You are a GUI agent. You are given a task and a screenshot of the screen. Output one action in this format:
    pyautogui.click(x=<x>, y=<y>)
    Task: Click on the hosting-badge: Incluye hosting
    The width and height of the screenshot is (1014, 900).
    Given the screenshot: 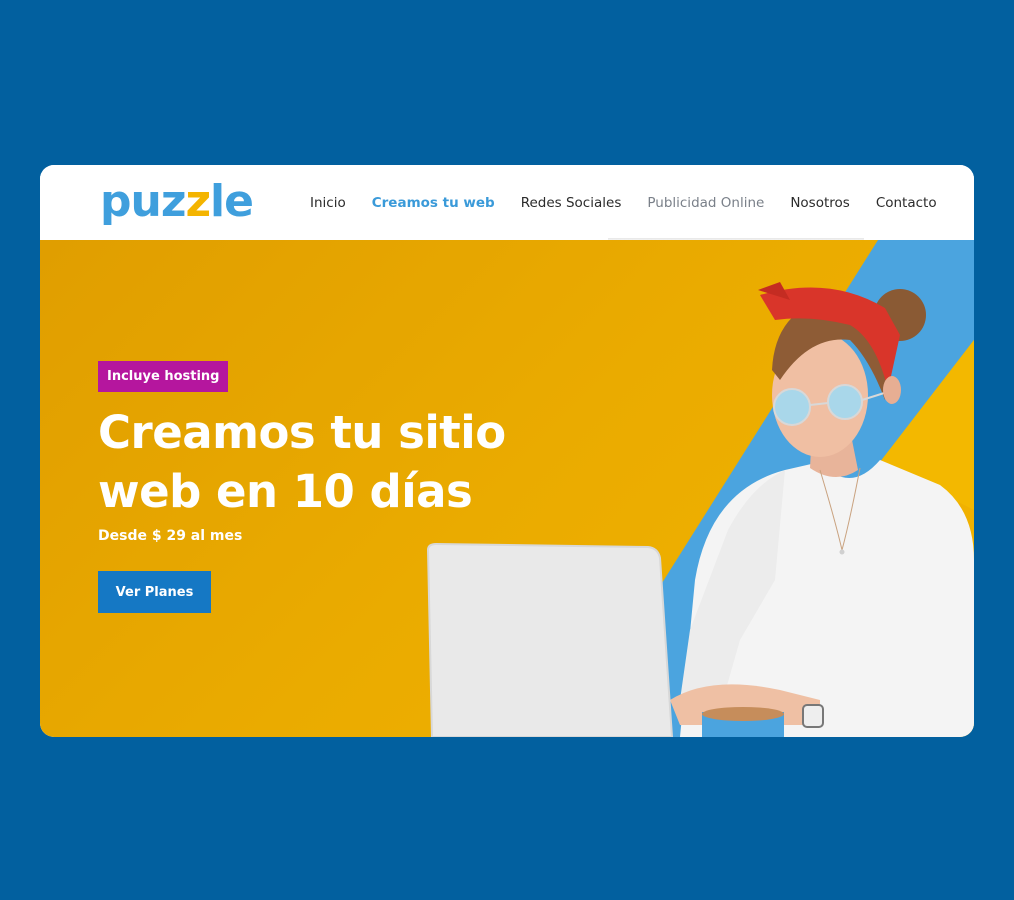 What is the action you would take?
    pyautogui.click(x=163, y=376)
    